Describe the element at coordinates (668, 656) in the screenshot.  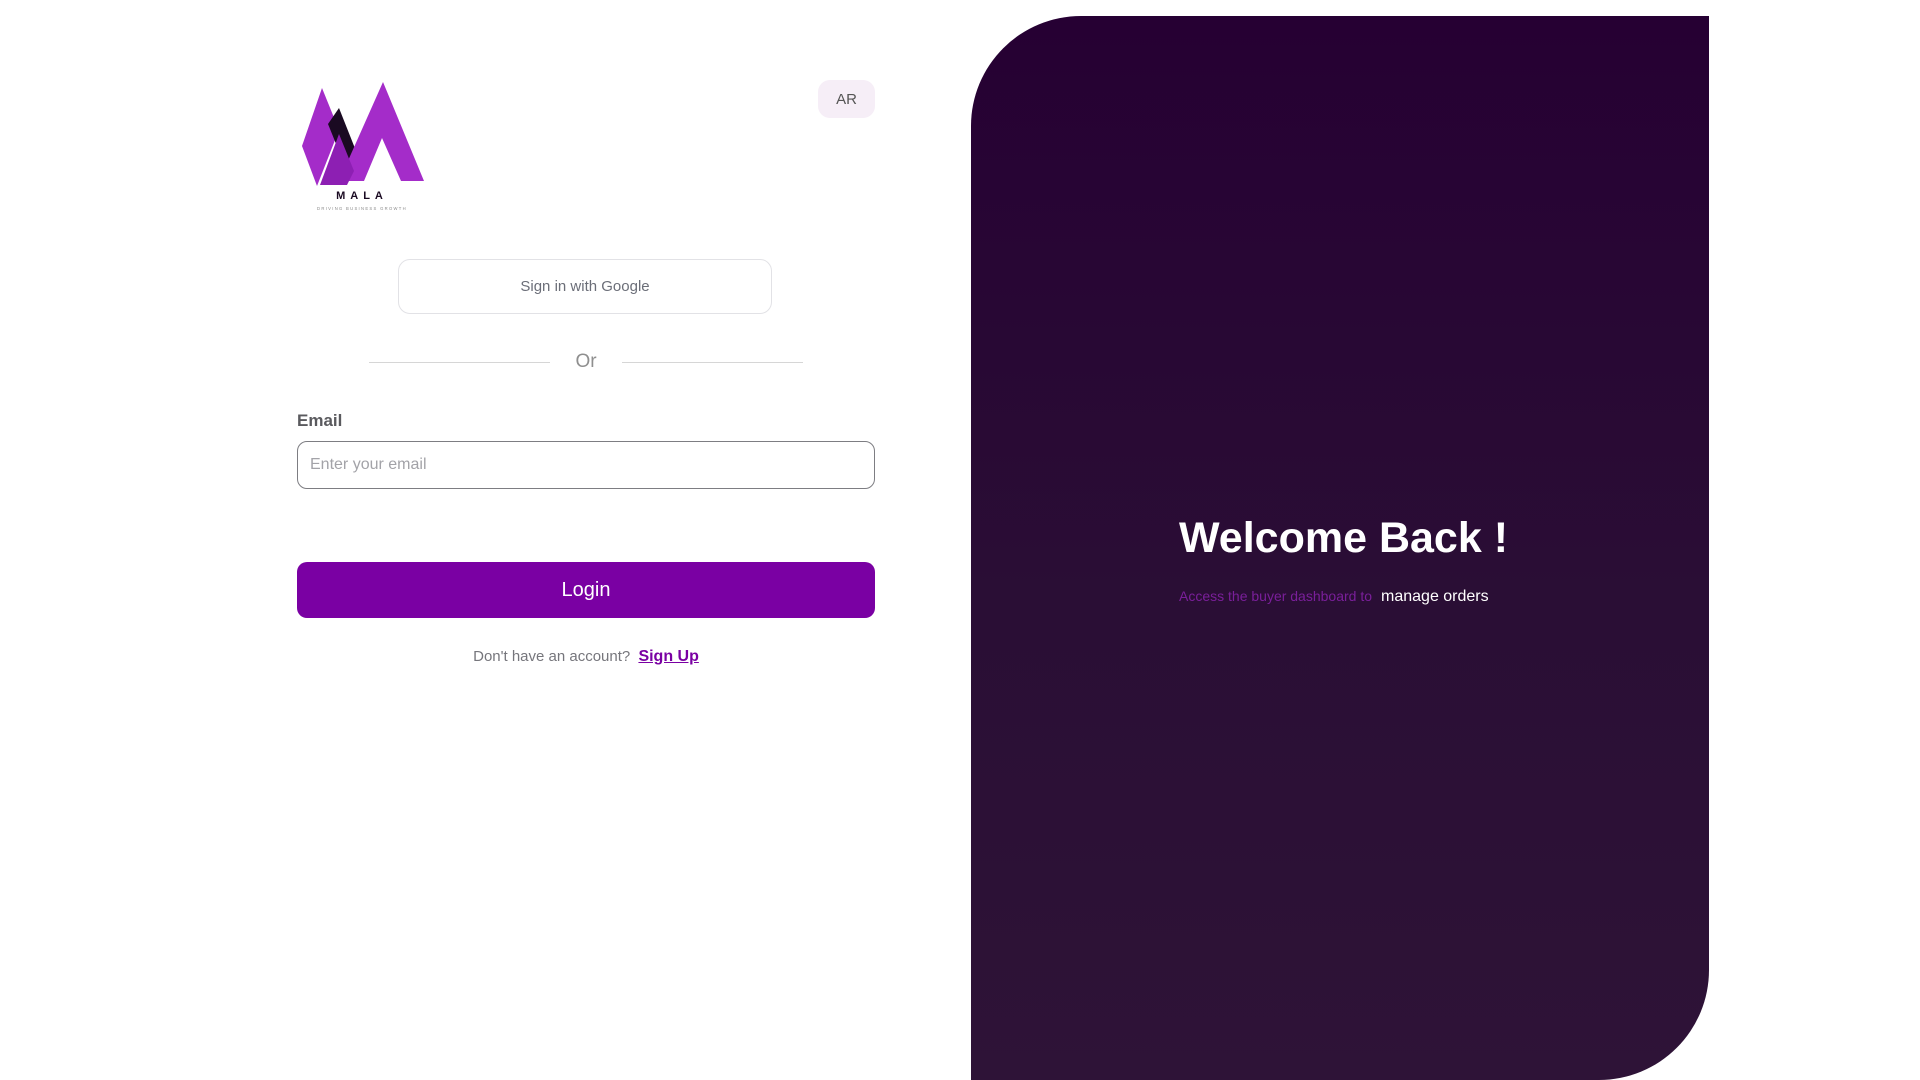
I see `signup-link: Sign Up` at that location.